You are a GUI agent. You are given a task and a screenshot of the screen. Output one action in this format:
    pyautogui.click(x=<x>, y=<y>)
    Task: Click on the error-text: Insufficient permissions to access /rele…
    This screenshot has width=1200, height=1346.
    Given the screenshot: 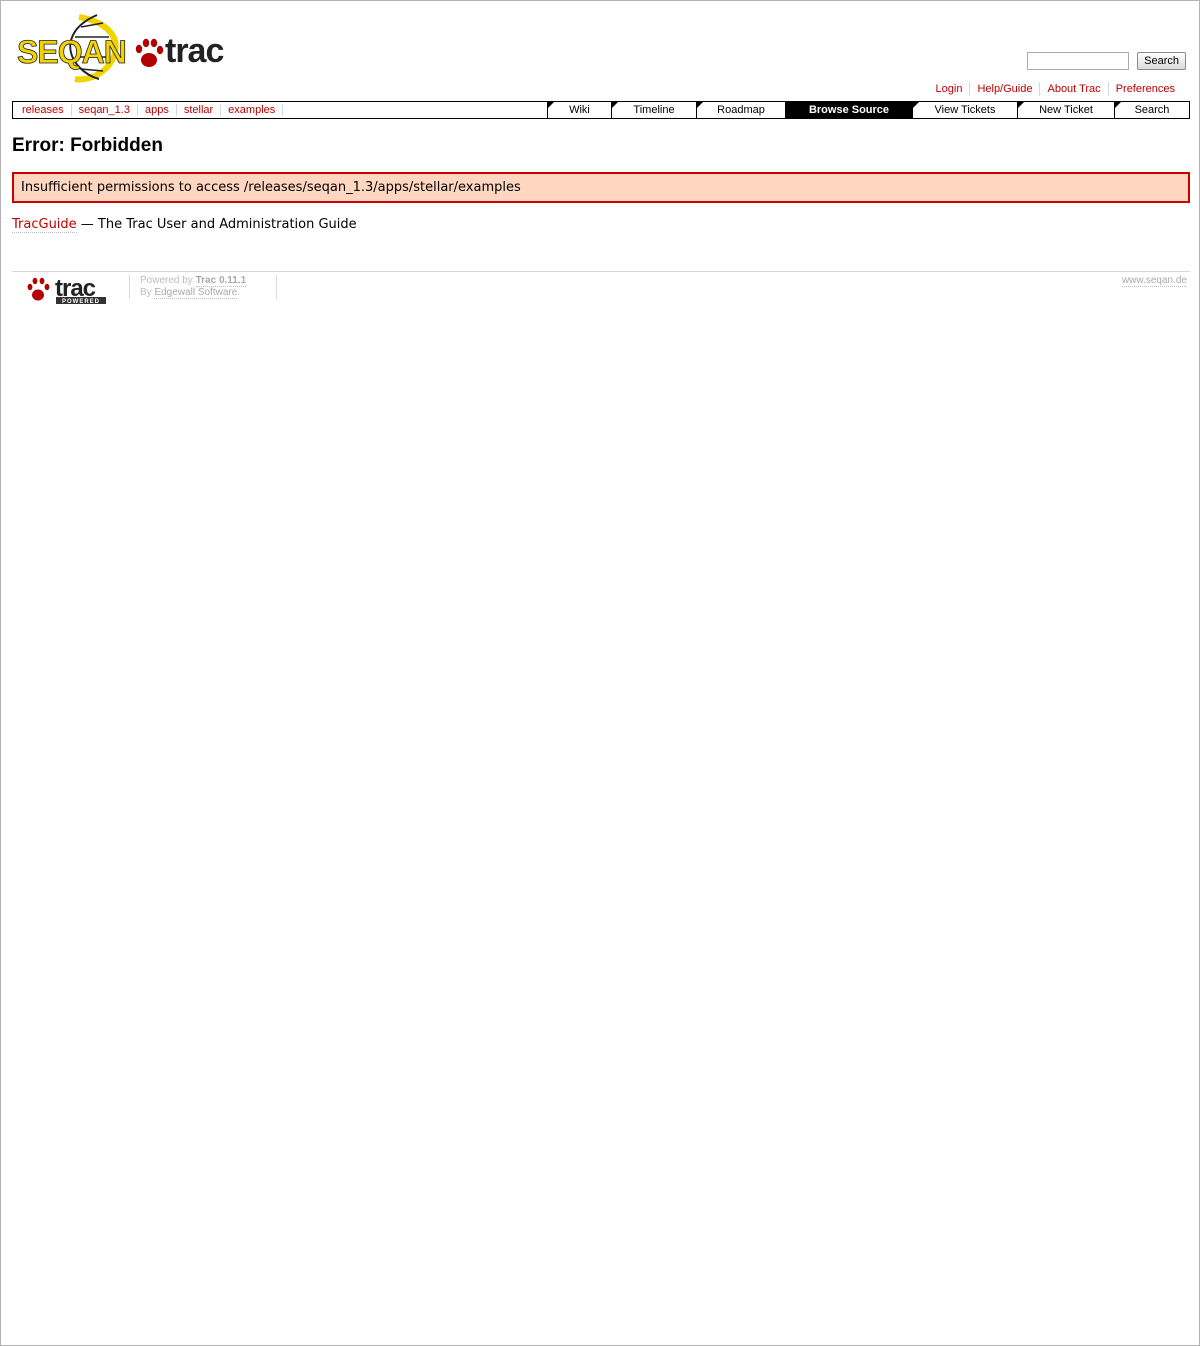 What is the action you would take?
    pyautogui.click(x=271, y=187)
    